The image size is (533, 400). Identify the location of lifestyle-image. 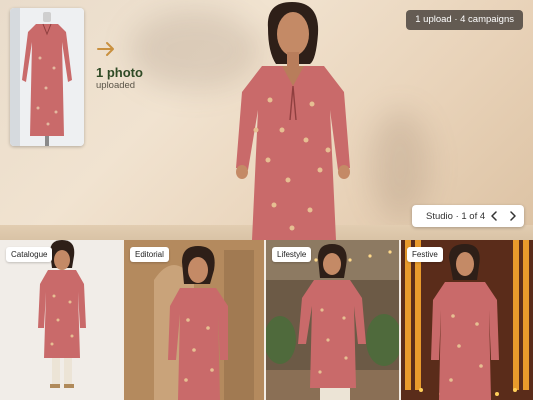
(332, 320).